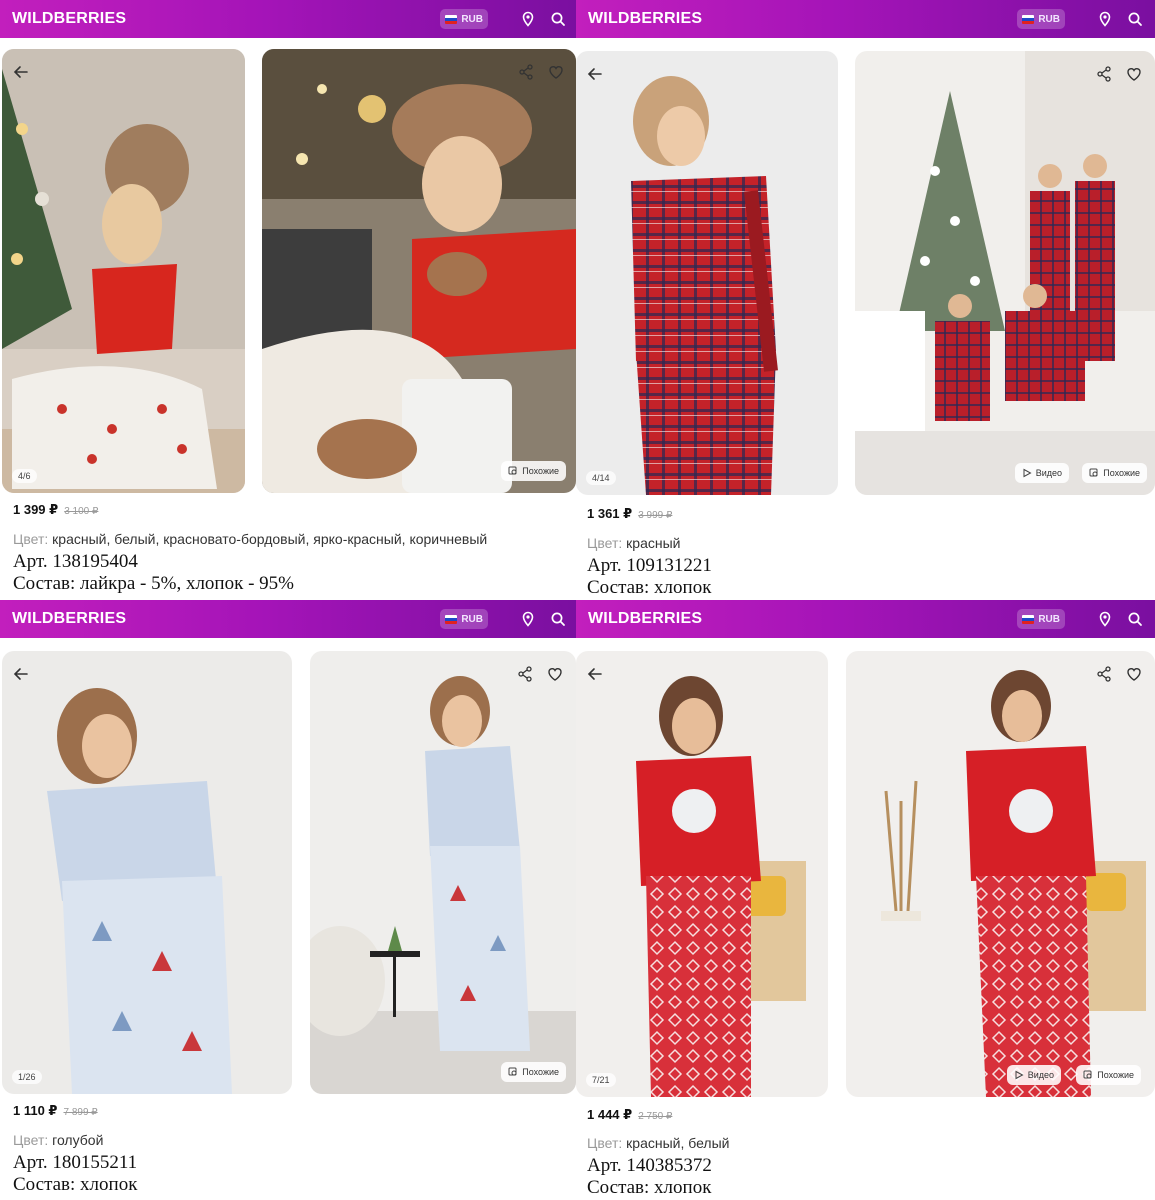 This screenshot has width=1155, height=1200. I want to click on price-row: 1 399 ₽ 3 100 ₽, so click(55, 510).